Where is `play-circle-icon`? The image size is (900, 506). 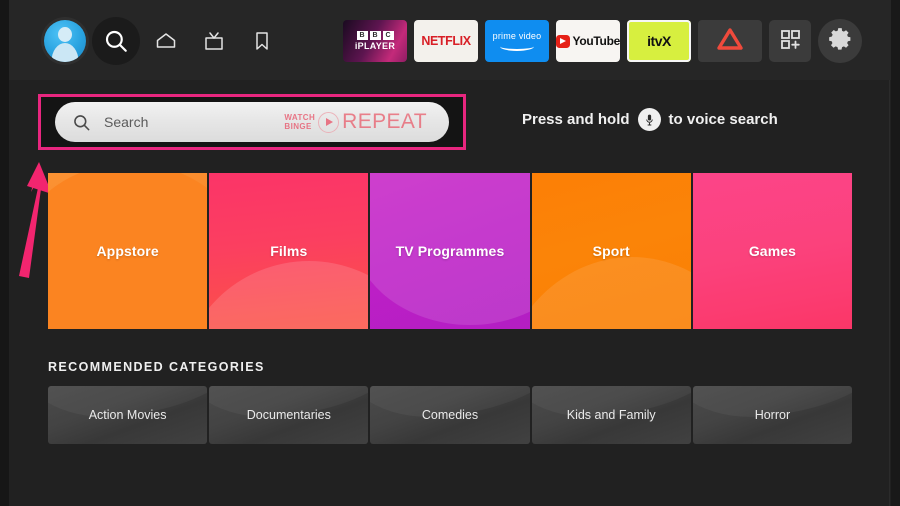 play-circle-icon is located at coordinates (329, 122).